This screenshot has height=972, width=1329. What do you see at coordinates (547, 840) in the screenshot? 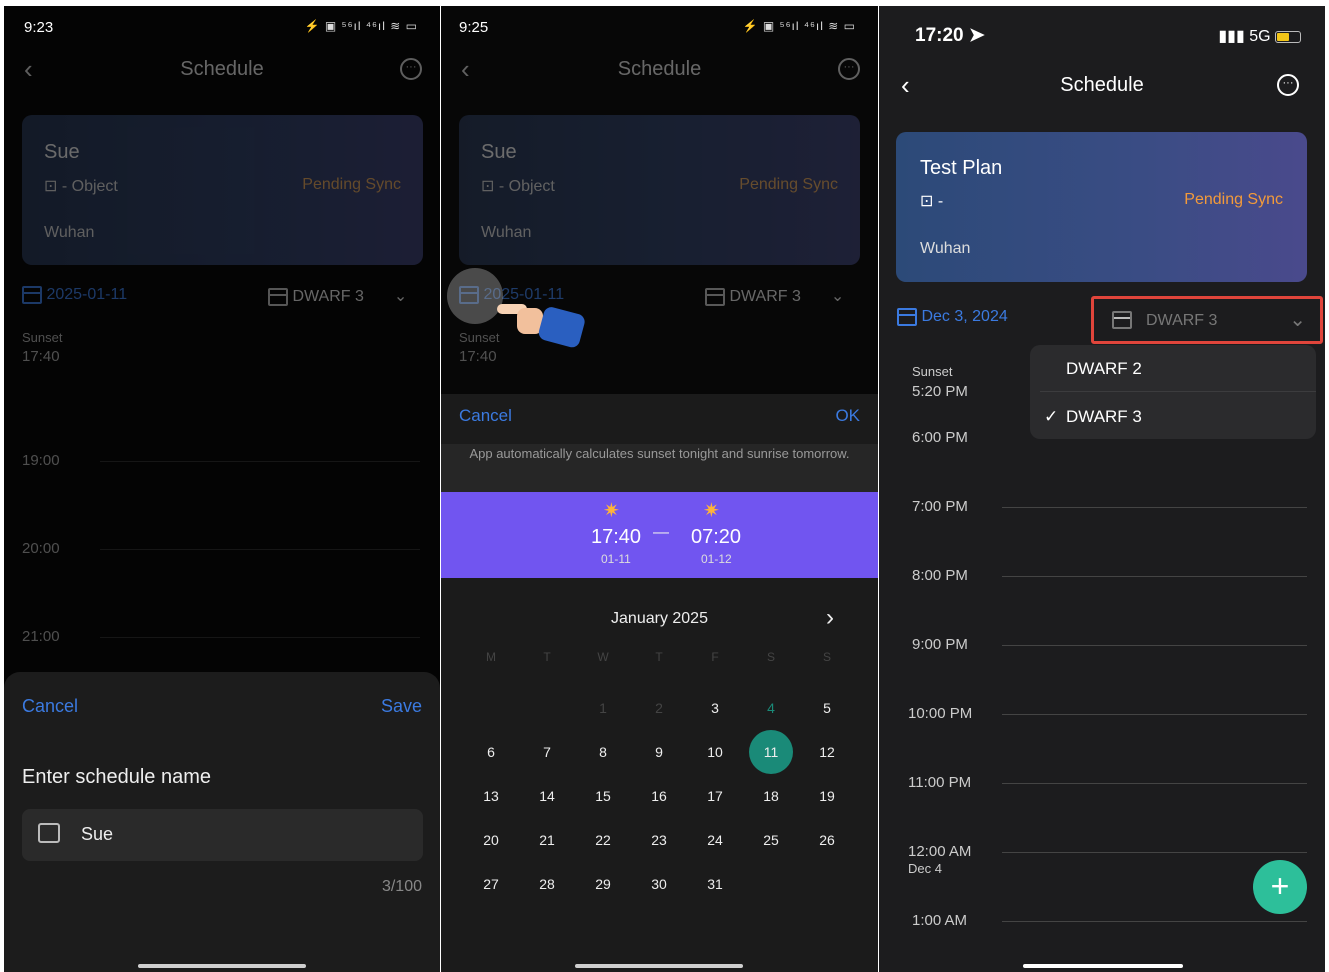
I see `calendar-day: 21` at bounding box center [547, 840].